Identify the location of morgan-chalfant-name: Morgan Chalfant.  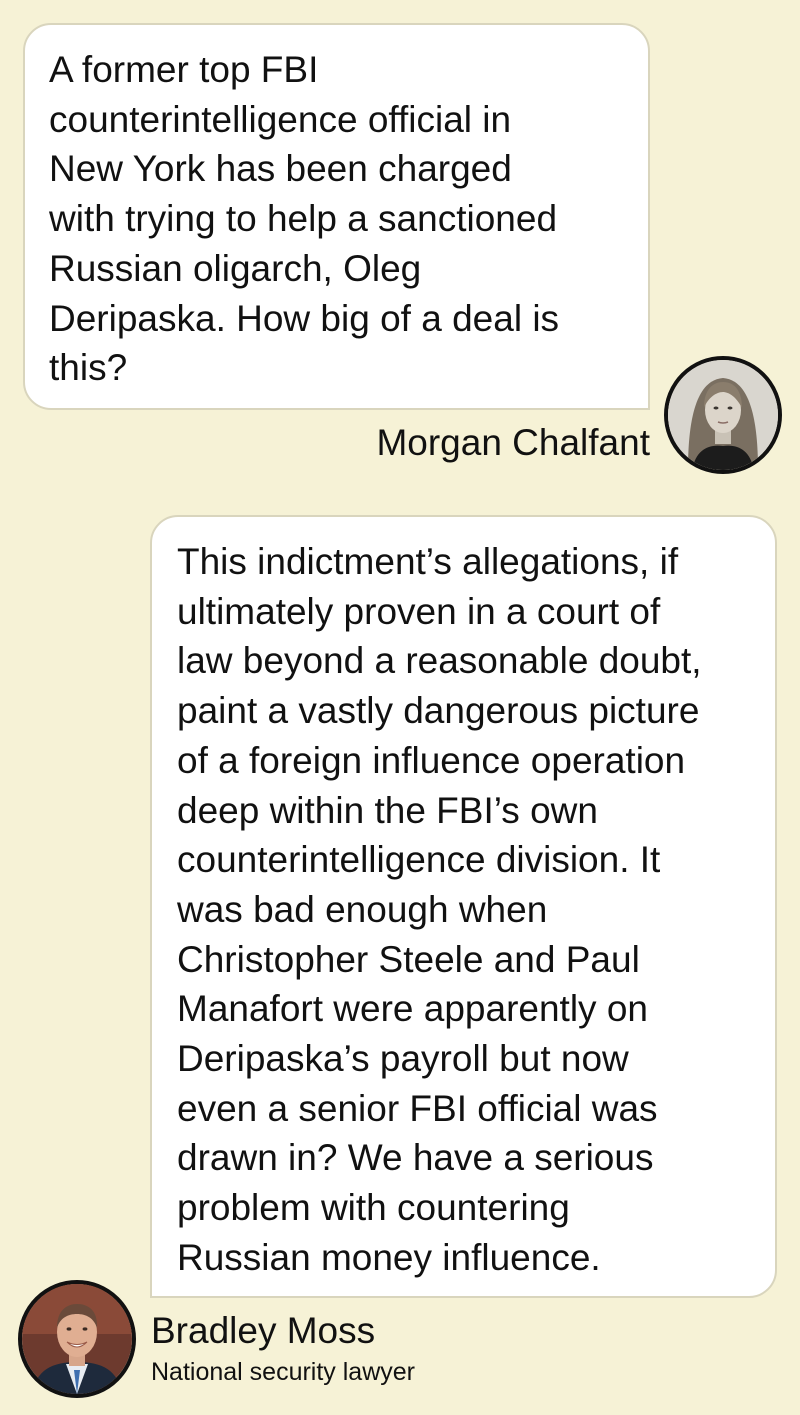
(513, 442).